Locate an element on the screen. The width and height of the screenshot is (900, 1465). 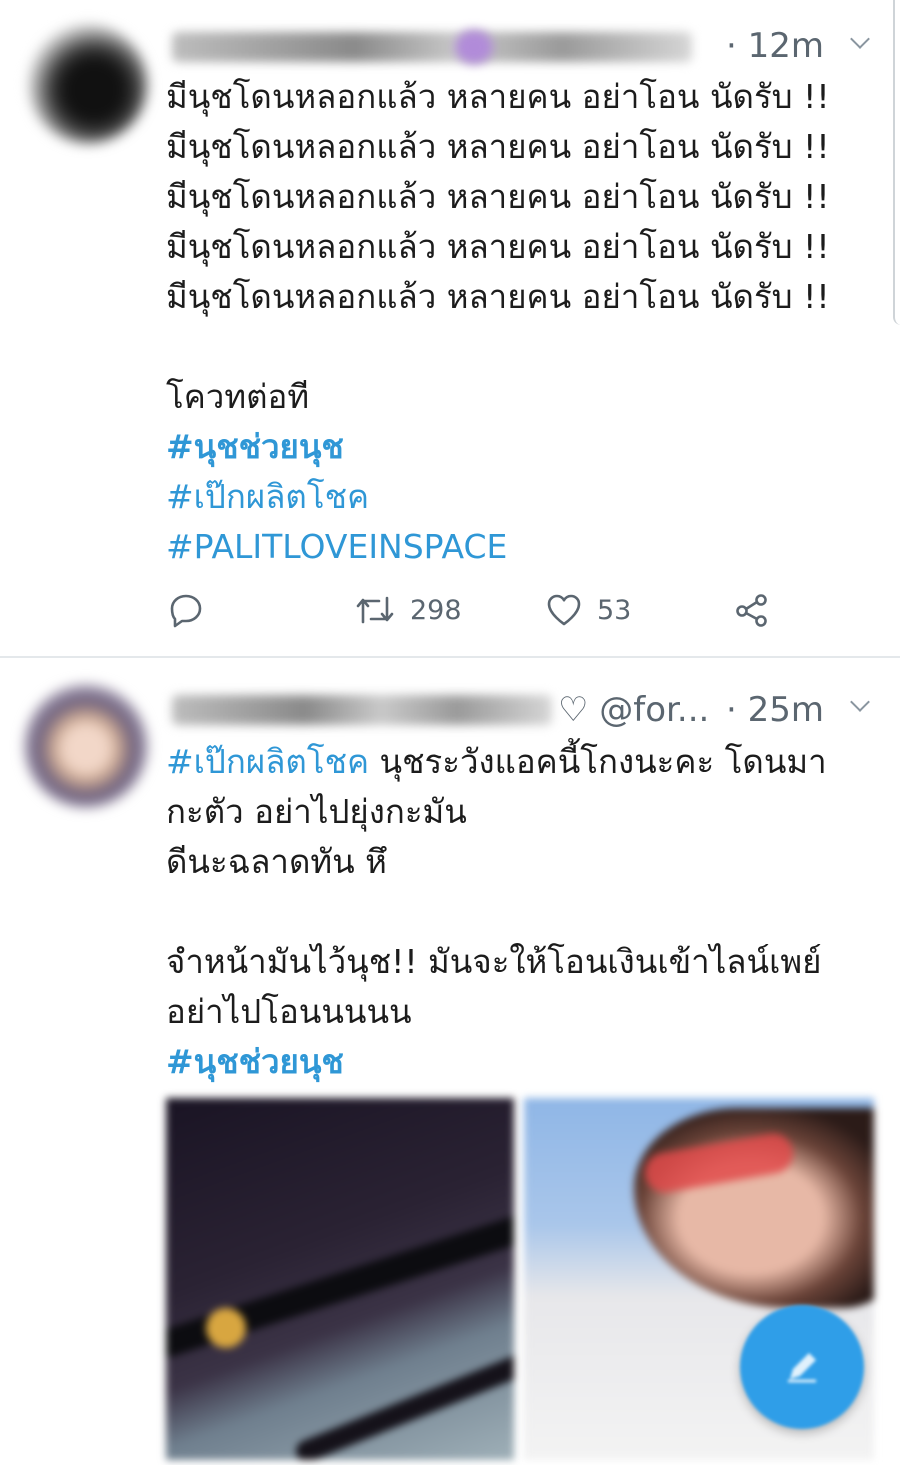
tweet-line: กะตัว อย่าไปยุ่งกะมัน is located at coordinates (316, 811).